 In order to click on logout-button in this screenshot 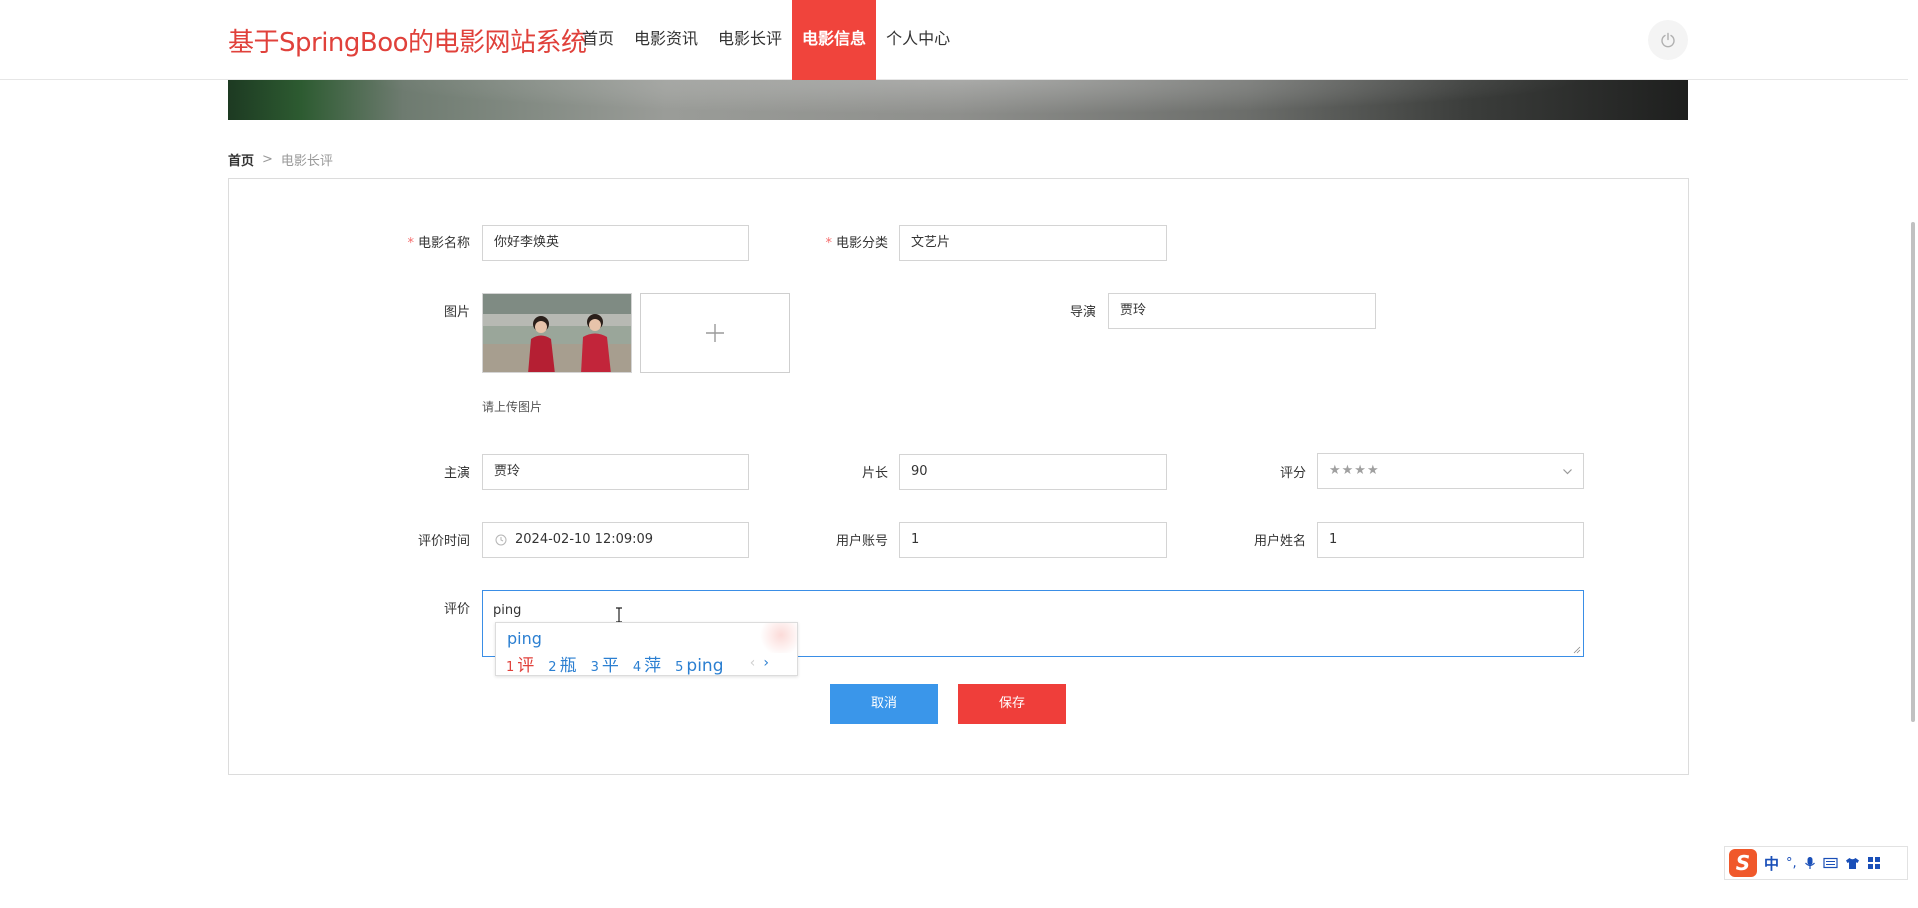, I will do `click(1668, 40)`.